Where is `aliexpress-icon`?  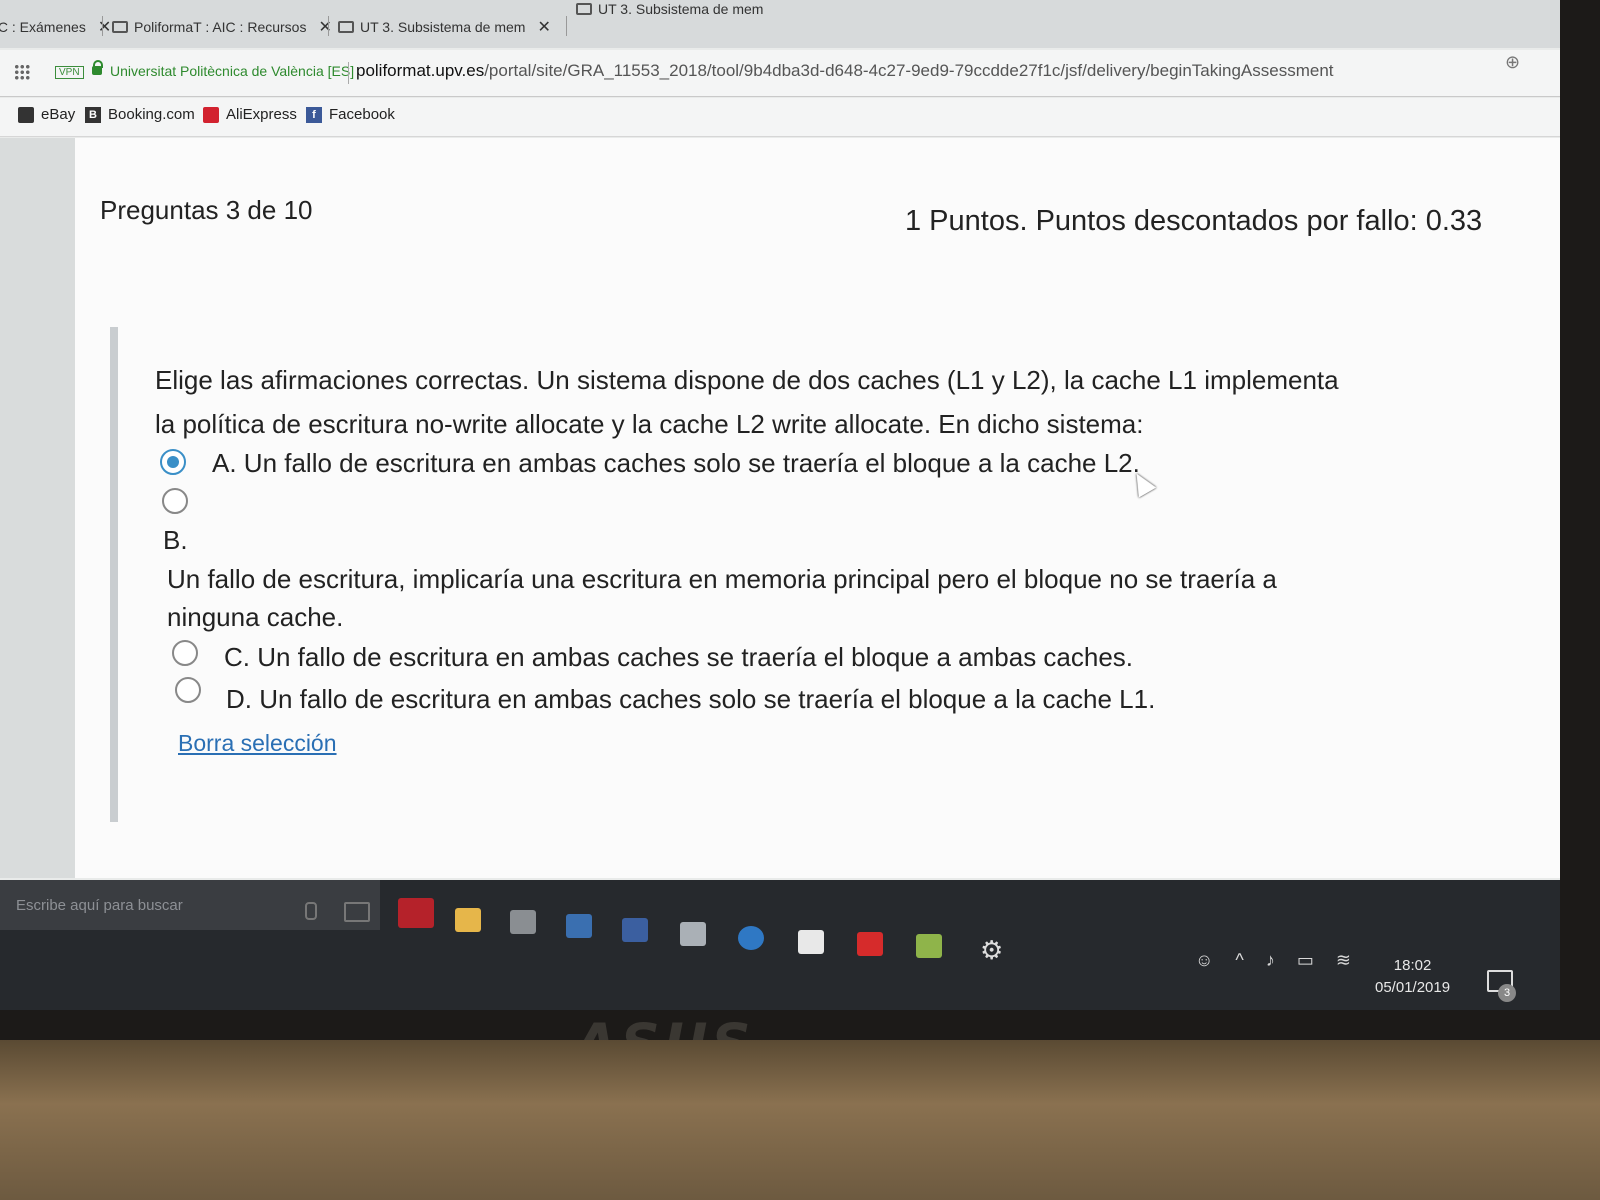 aliexpress-icon is located at coordinates (211, 114).